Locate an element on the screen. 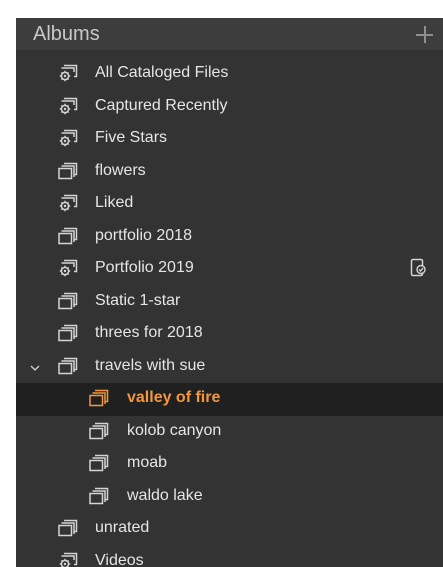 The image size is (443, 567). album-item: Static 1-star is located at coordinates (229, 302).